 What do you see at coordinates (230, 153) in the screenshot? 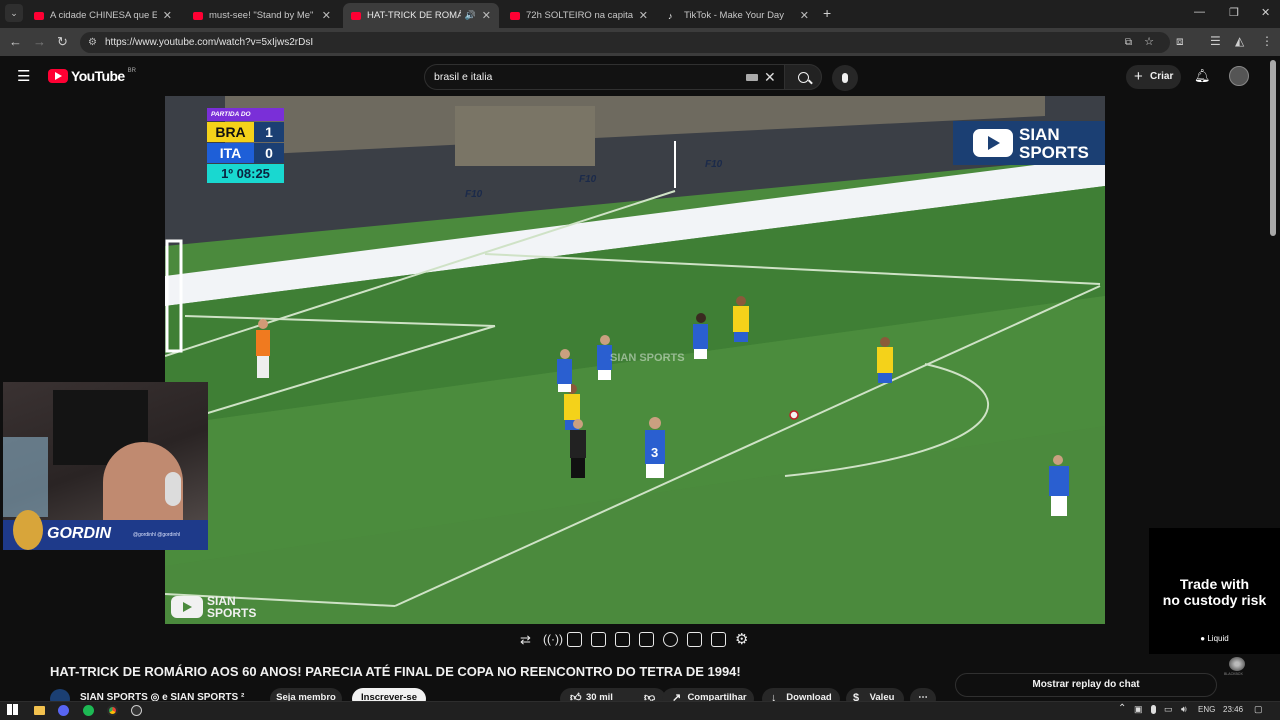
I see `team2-name: ITA` at bounding box center [230, 153].